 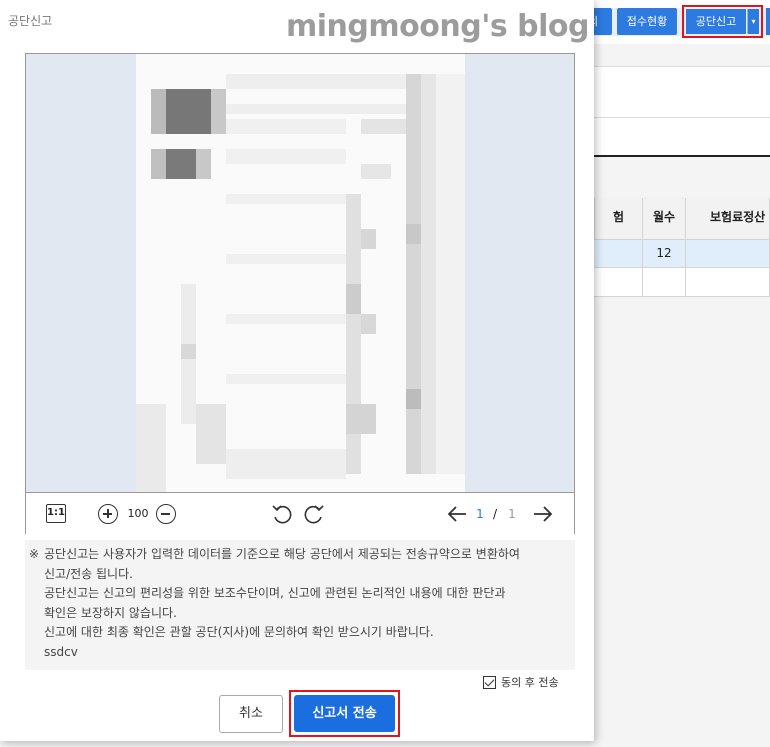 What do you see at coordinates (457, 514) in the screenshot?
I see `prev-page-icon` at bounding box center [457, 514].